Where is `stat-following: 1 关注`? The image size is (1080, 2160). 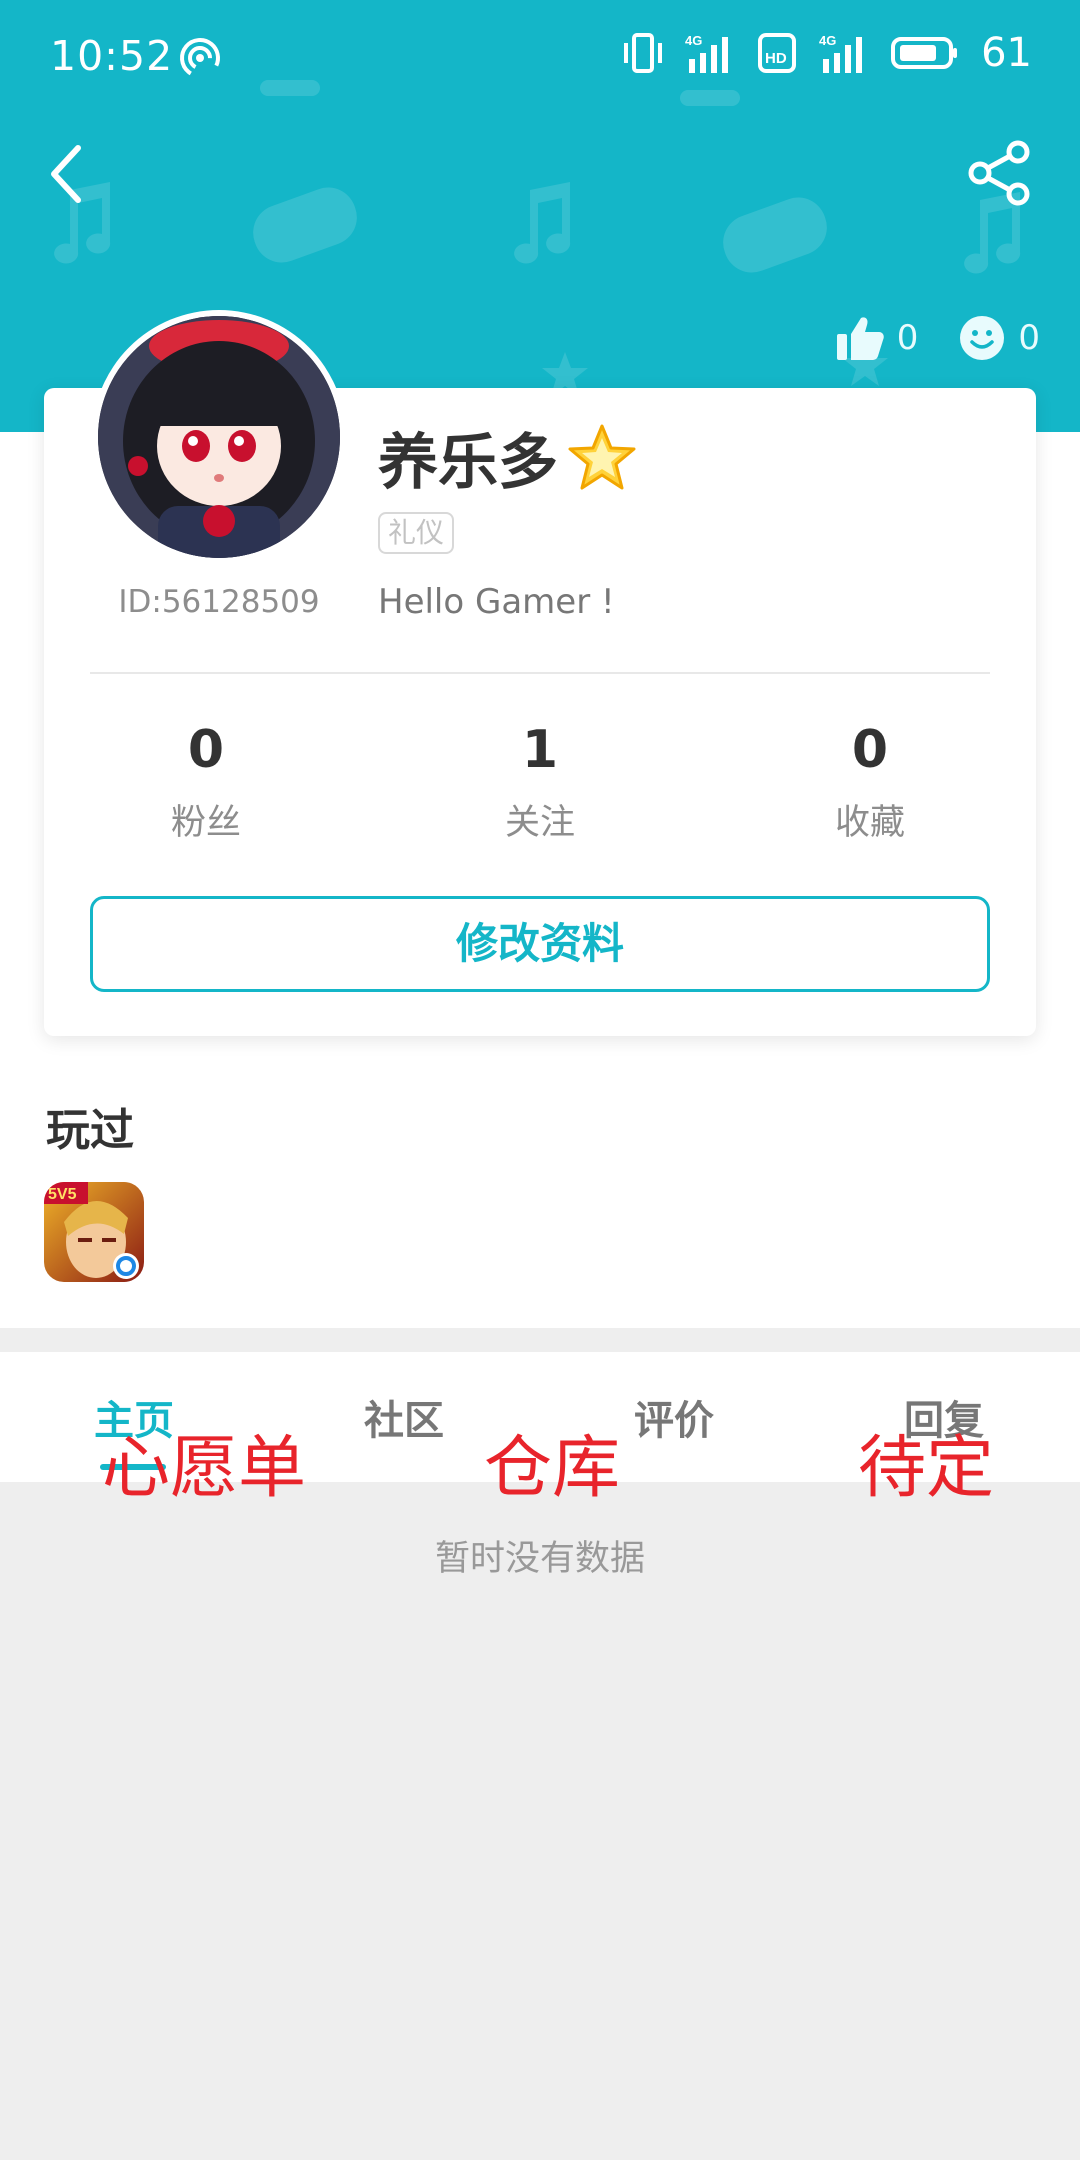 stat-following: 1 关注 is located at coordinates (540, 780).